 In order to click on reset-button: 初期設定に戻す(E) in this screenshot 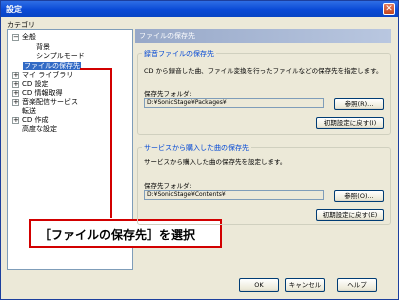, I will do `click(350, 215)`.